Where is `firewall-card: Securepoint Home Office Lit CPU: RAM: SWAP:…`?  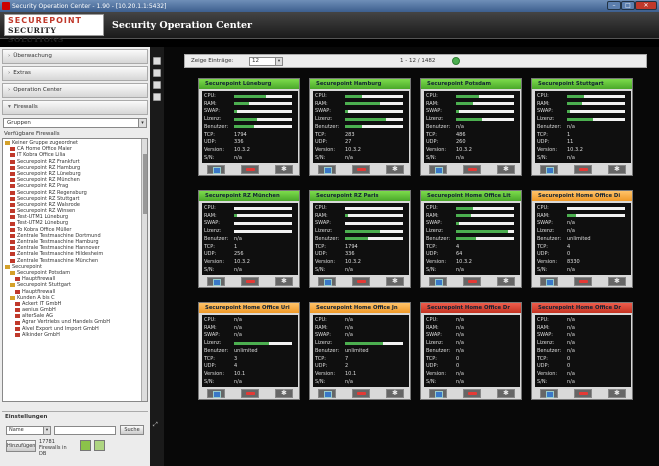
firewall-card: Securepoint Home Office Lit CPU: RAM: SWAP:… is located at coordinates (471, 239).